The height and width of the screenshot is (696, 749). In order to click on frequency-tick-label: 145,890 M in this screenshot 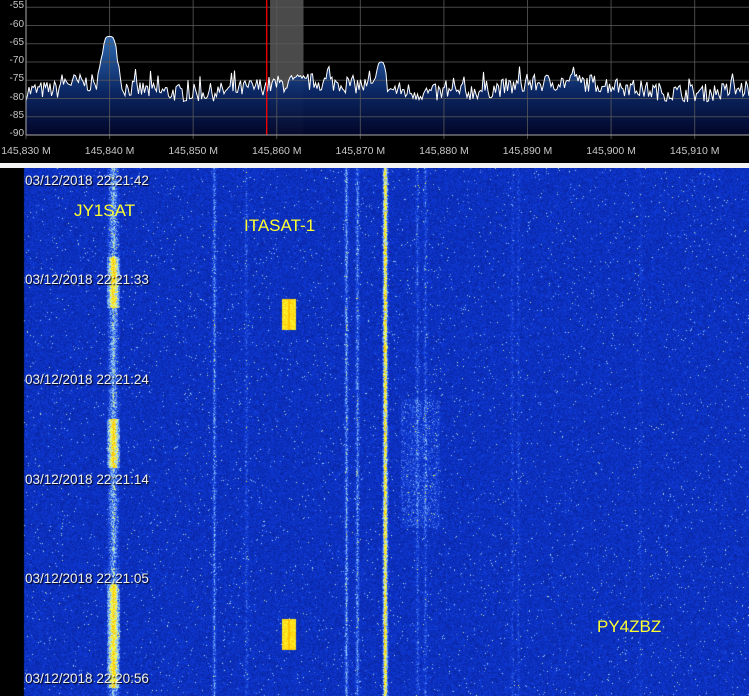, I will do `click(527, 151)`.